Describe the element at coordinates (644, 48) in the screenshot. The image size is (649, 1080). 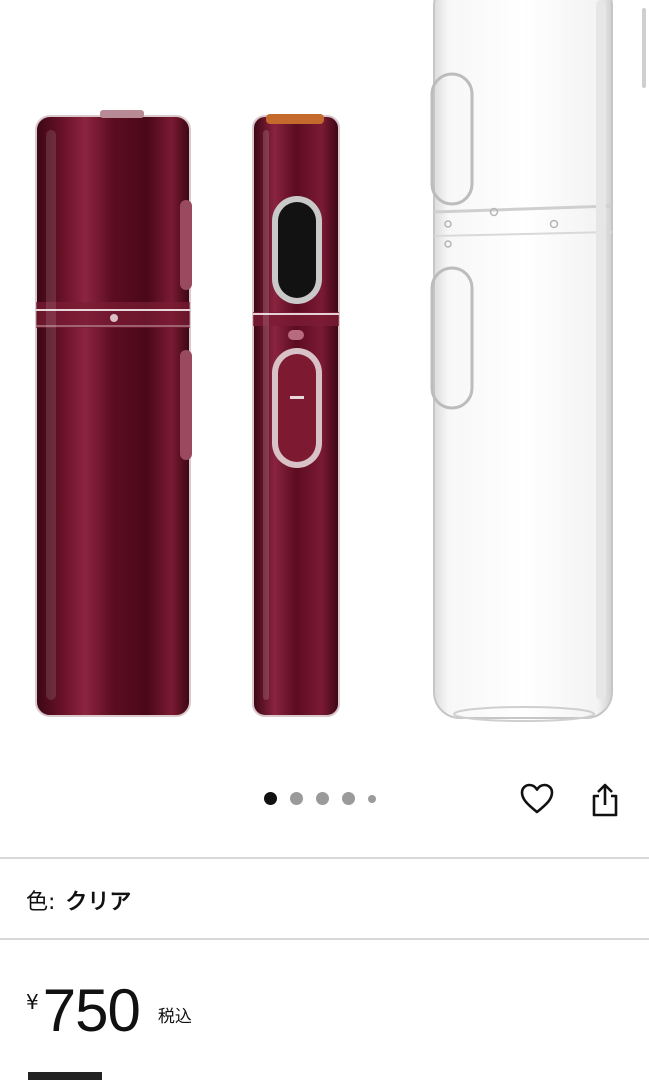
I see `image-scrollbar` at that location.